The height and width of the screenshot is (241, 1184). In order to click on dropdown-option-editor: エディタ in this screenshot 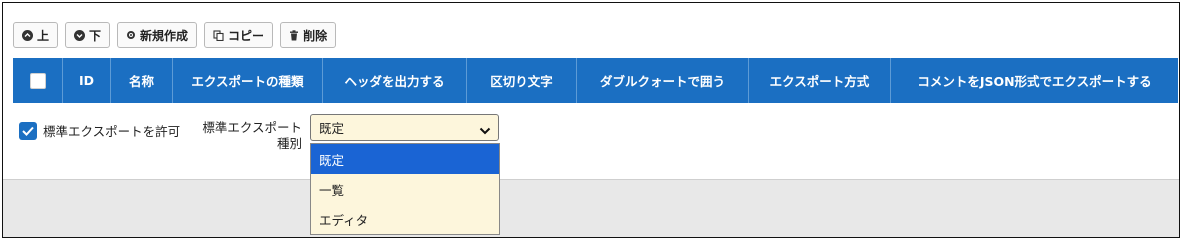, I will do `click(405, 219)`.